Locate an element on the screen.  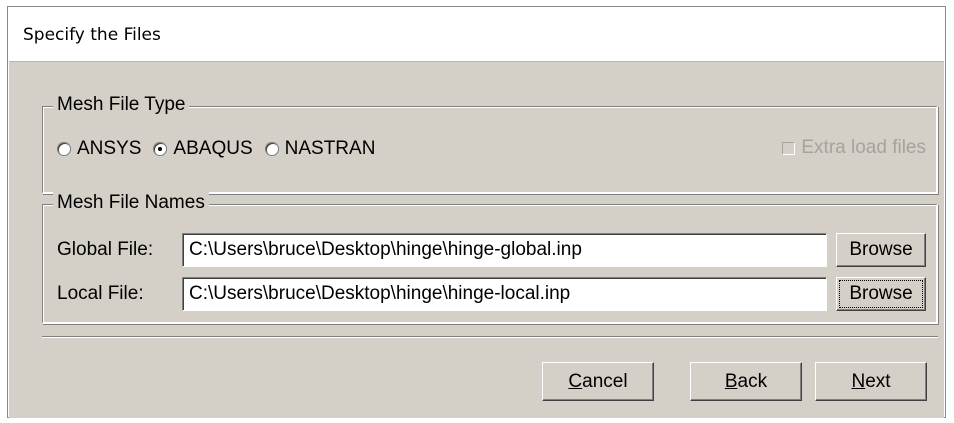
extra-load-files-checkbox: Extra load files is located at coordinates (854, 148).